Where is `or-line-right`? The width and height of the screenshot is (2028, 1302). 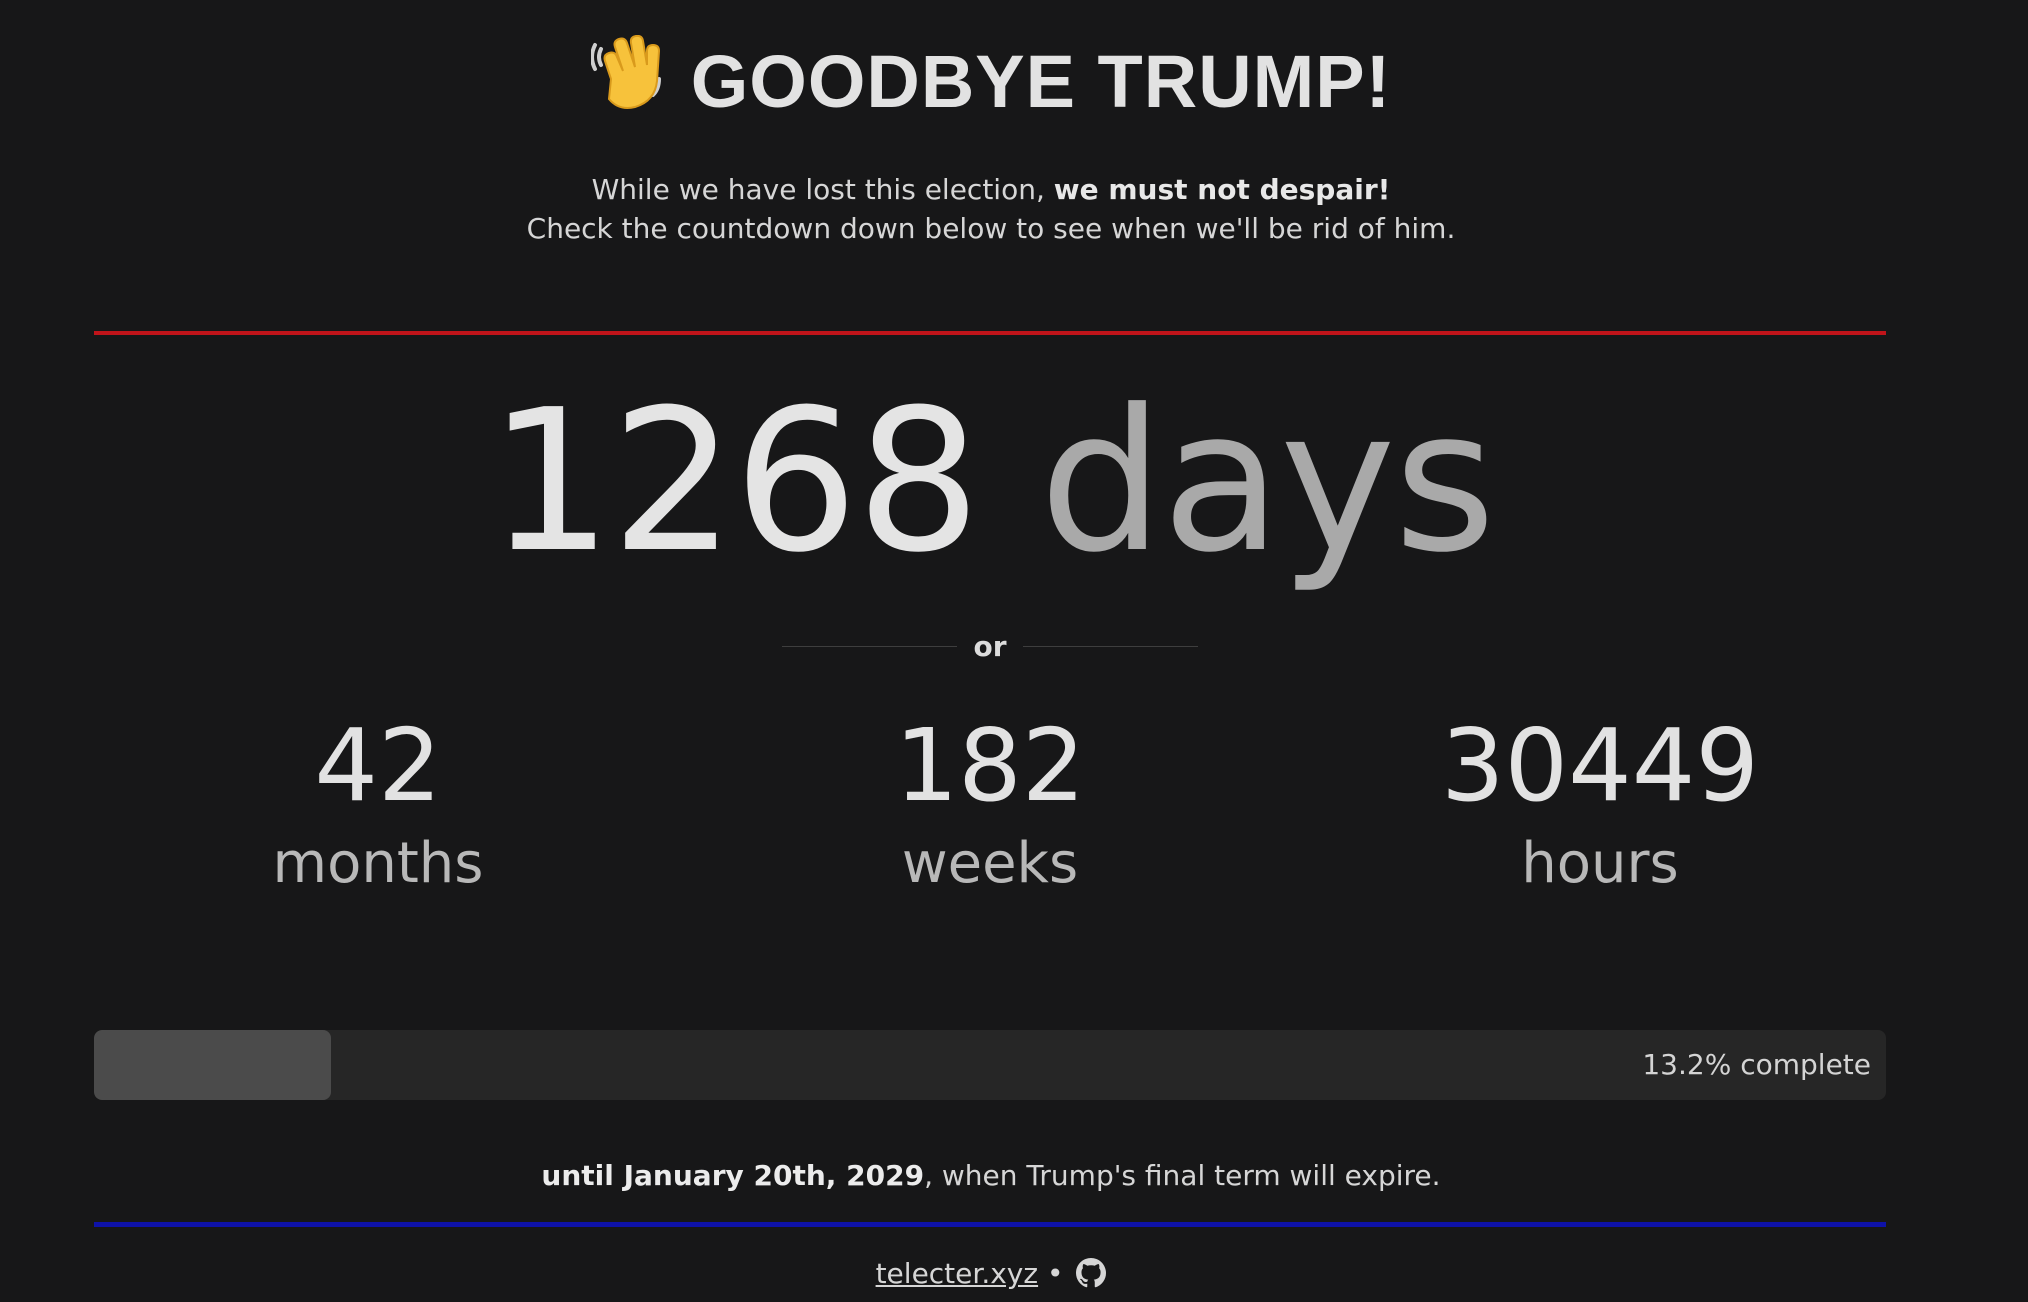 or-line-right is located at coordinates (1110, 646).